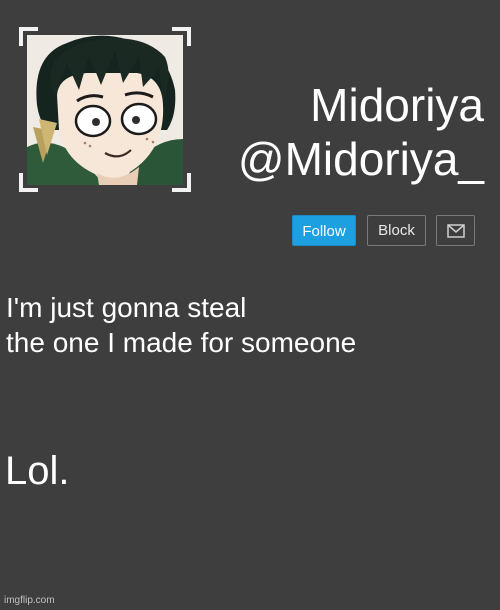 This screenshot has height=610, width=500. What do you see at coordinates (126, 307) in the screenshot?
I see `post-line: I'm just gonna steal` at bounding box center [126, 307].